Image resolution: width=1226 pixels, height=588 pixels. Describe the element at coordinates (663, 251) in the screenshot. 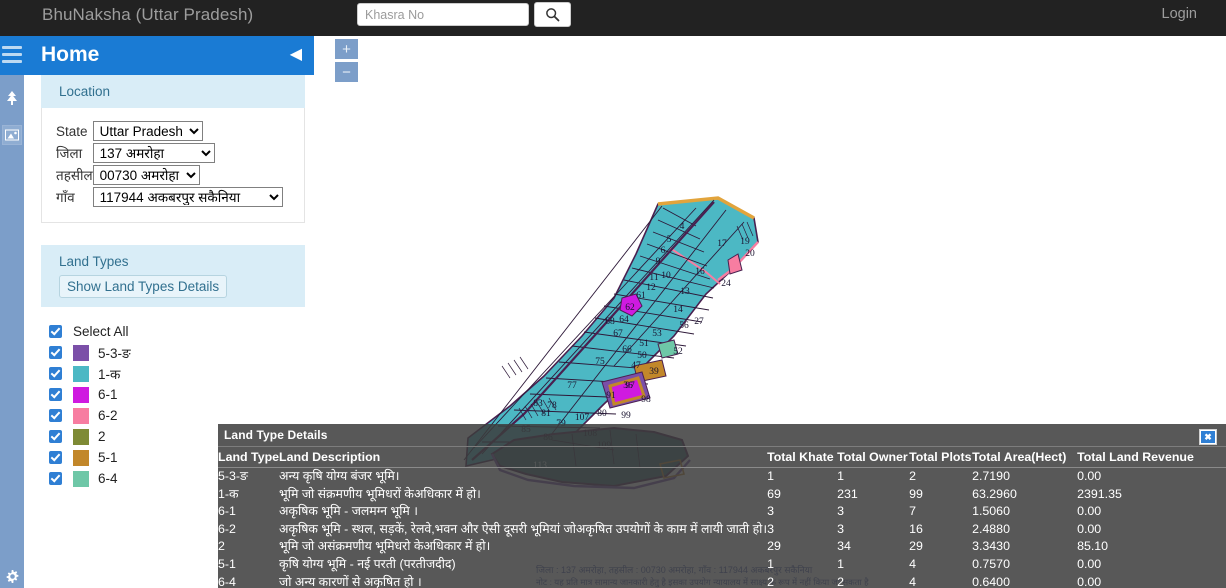

I see `svg-text: 6` at that location.